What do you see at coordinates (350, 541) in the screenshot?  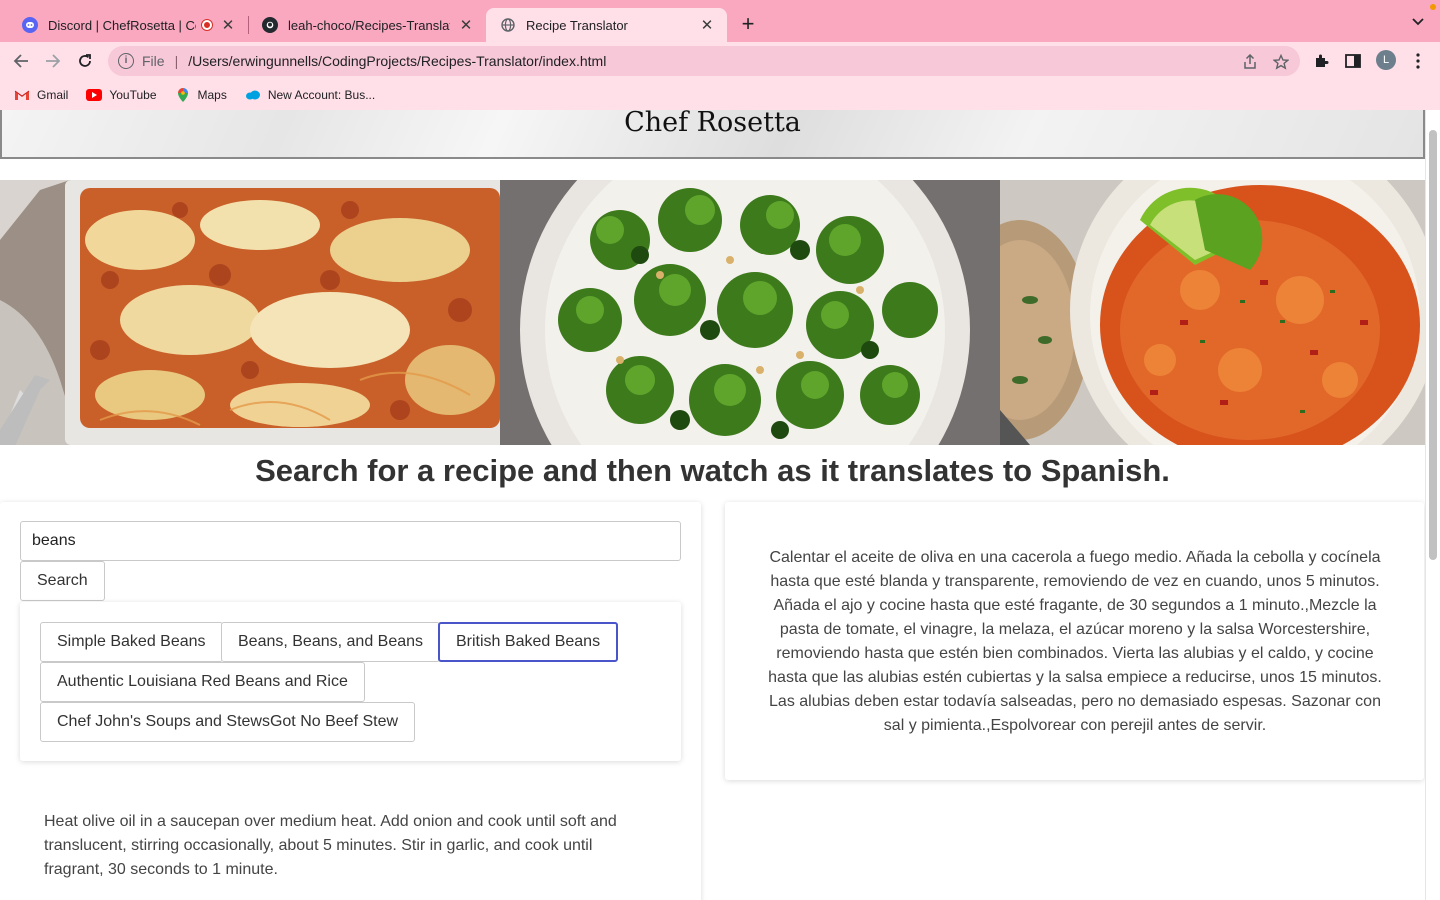 I see `recipe-search-input` at bounding box center [350, 541].